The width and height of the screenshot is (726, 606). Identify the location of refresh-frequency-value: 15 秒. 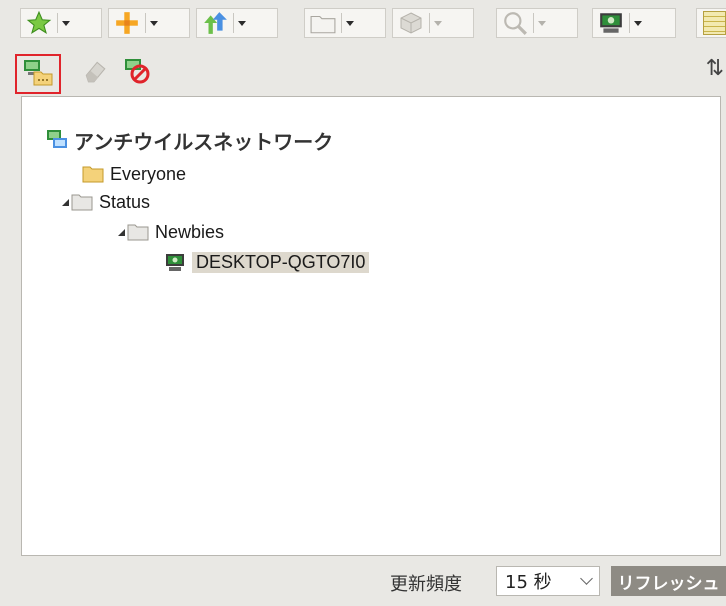
(528, 582).